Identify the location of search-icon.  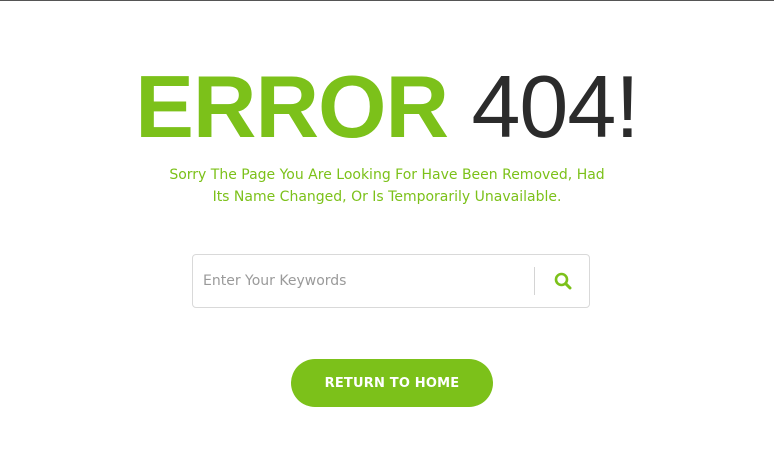
(563, 281).